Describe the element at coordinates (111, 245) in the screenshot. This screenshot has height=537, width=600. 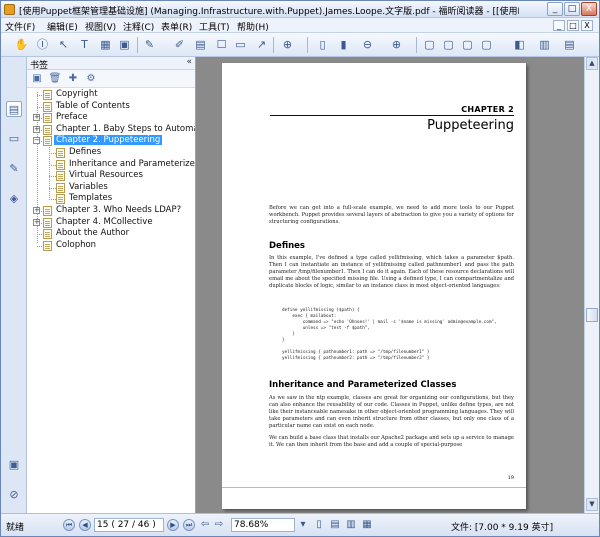
I see `bookmark-item: Colophon` at that location.